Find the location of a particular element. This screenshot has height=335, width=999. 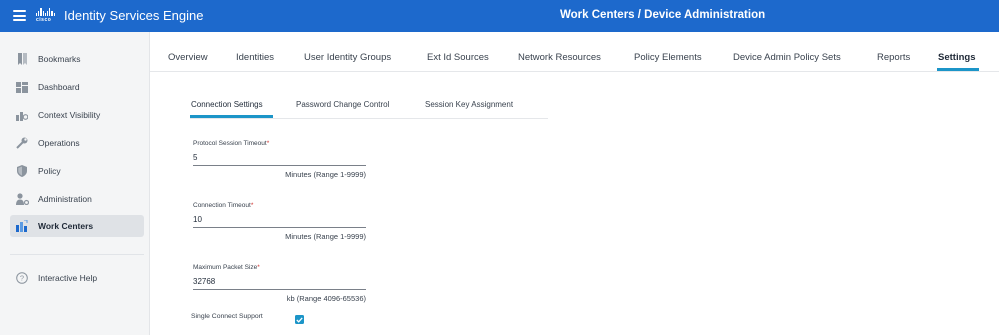

sidebar-item-administration: Administration is located at coordinates (77, 199).